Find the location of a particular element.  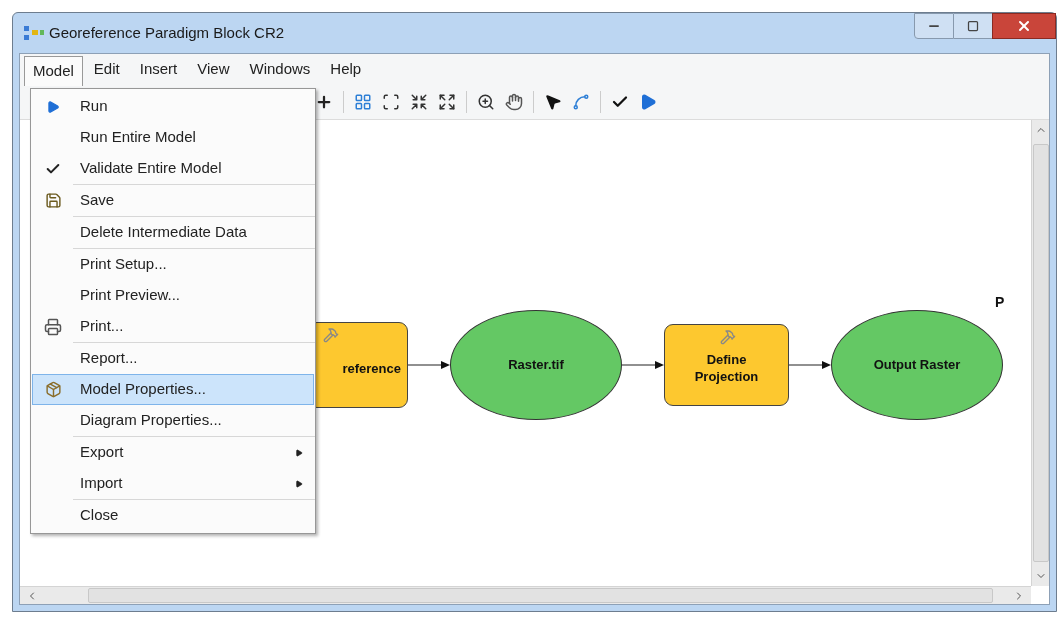

menu-item: Import is located at coordinates (173, 483).